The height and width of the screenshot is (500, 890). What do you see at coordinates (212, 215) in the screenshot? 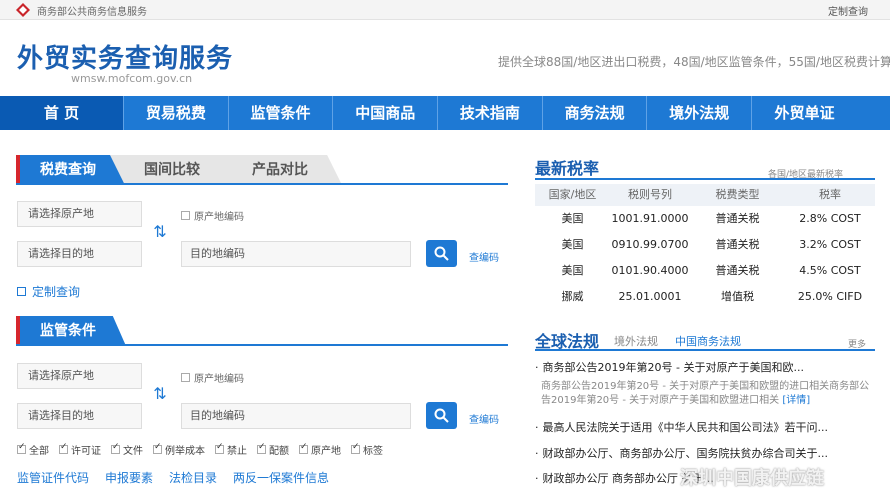
I see `origin-code-checkbox: 原产地编码` at bounding box center [212, 215].